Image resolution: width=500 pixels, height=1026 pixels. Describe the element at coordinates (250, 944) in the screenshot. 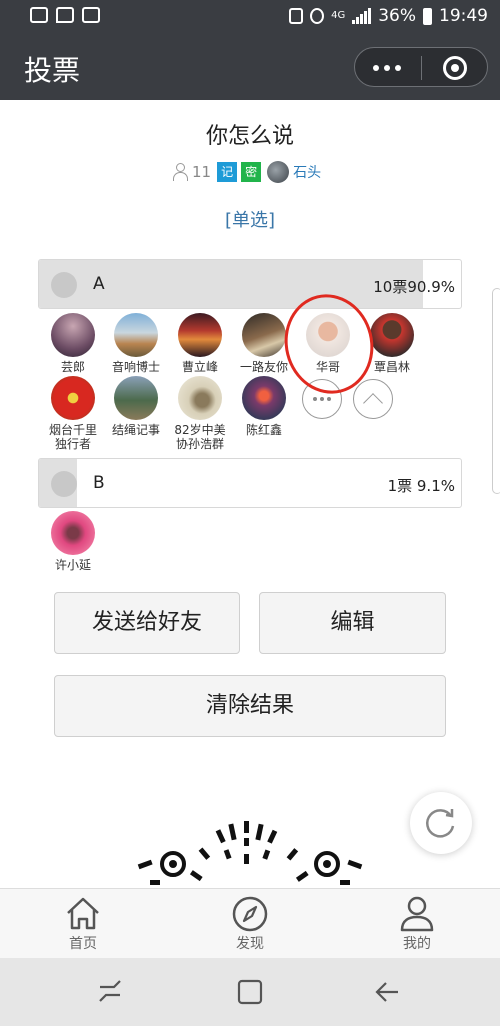

I see `tab-discover-label: 发现` at that location.